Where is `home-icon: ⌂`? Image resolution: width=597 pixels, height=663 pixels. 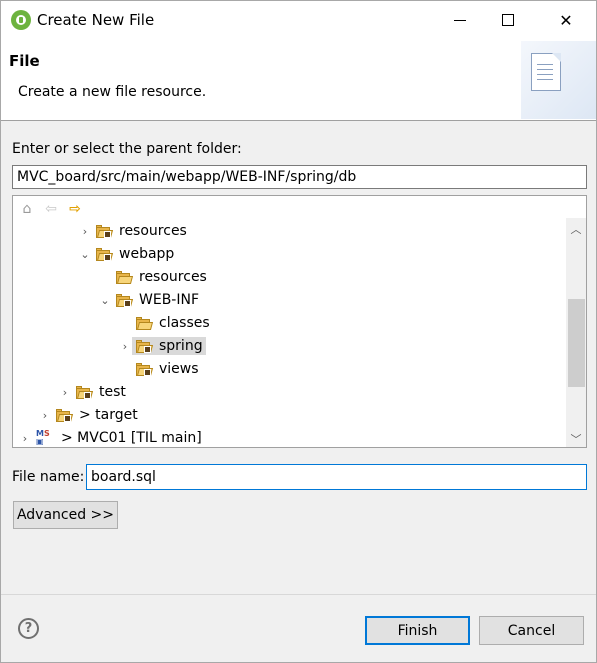 home-icon: ⌂ is located at coordinates (27, 209).